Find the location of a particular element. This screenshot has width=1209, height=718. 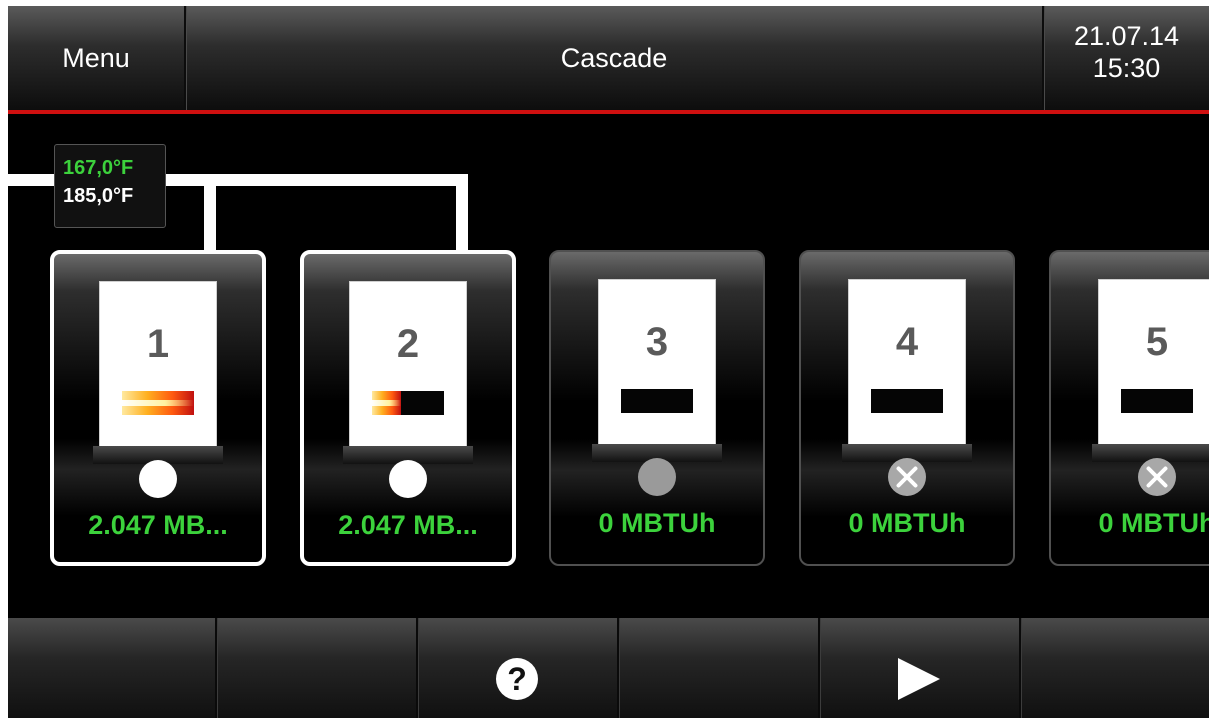

question-icon: ? is located at coordinates (517, 679).